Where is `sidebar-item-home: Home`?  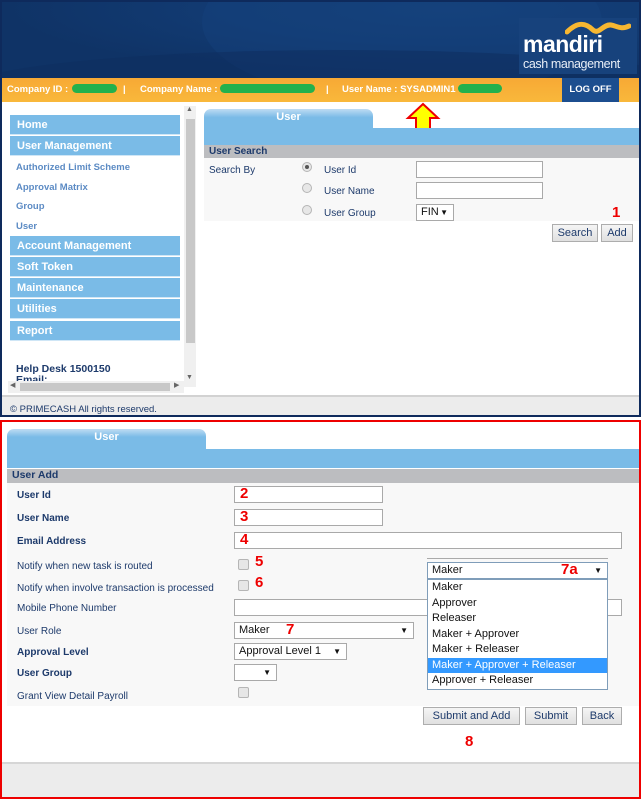
sidebar-item-home: Home is located at coordinates (95, 125).